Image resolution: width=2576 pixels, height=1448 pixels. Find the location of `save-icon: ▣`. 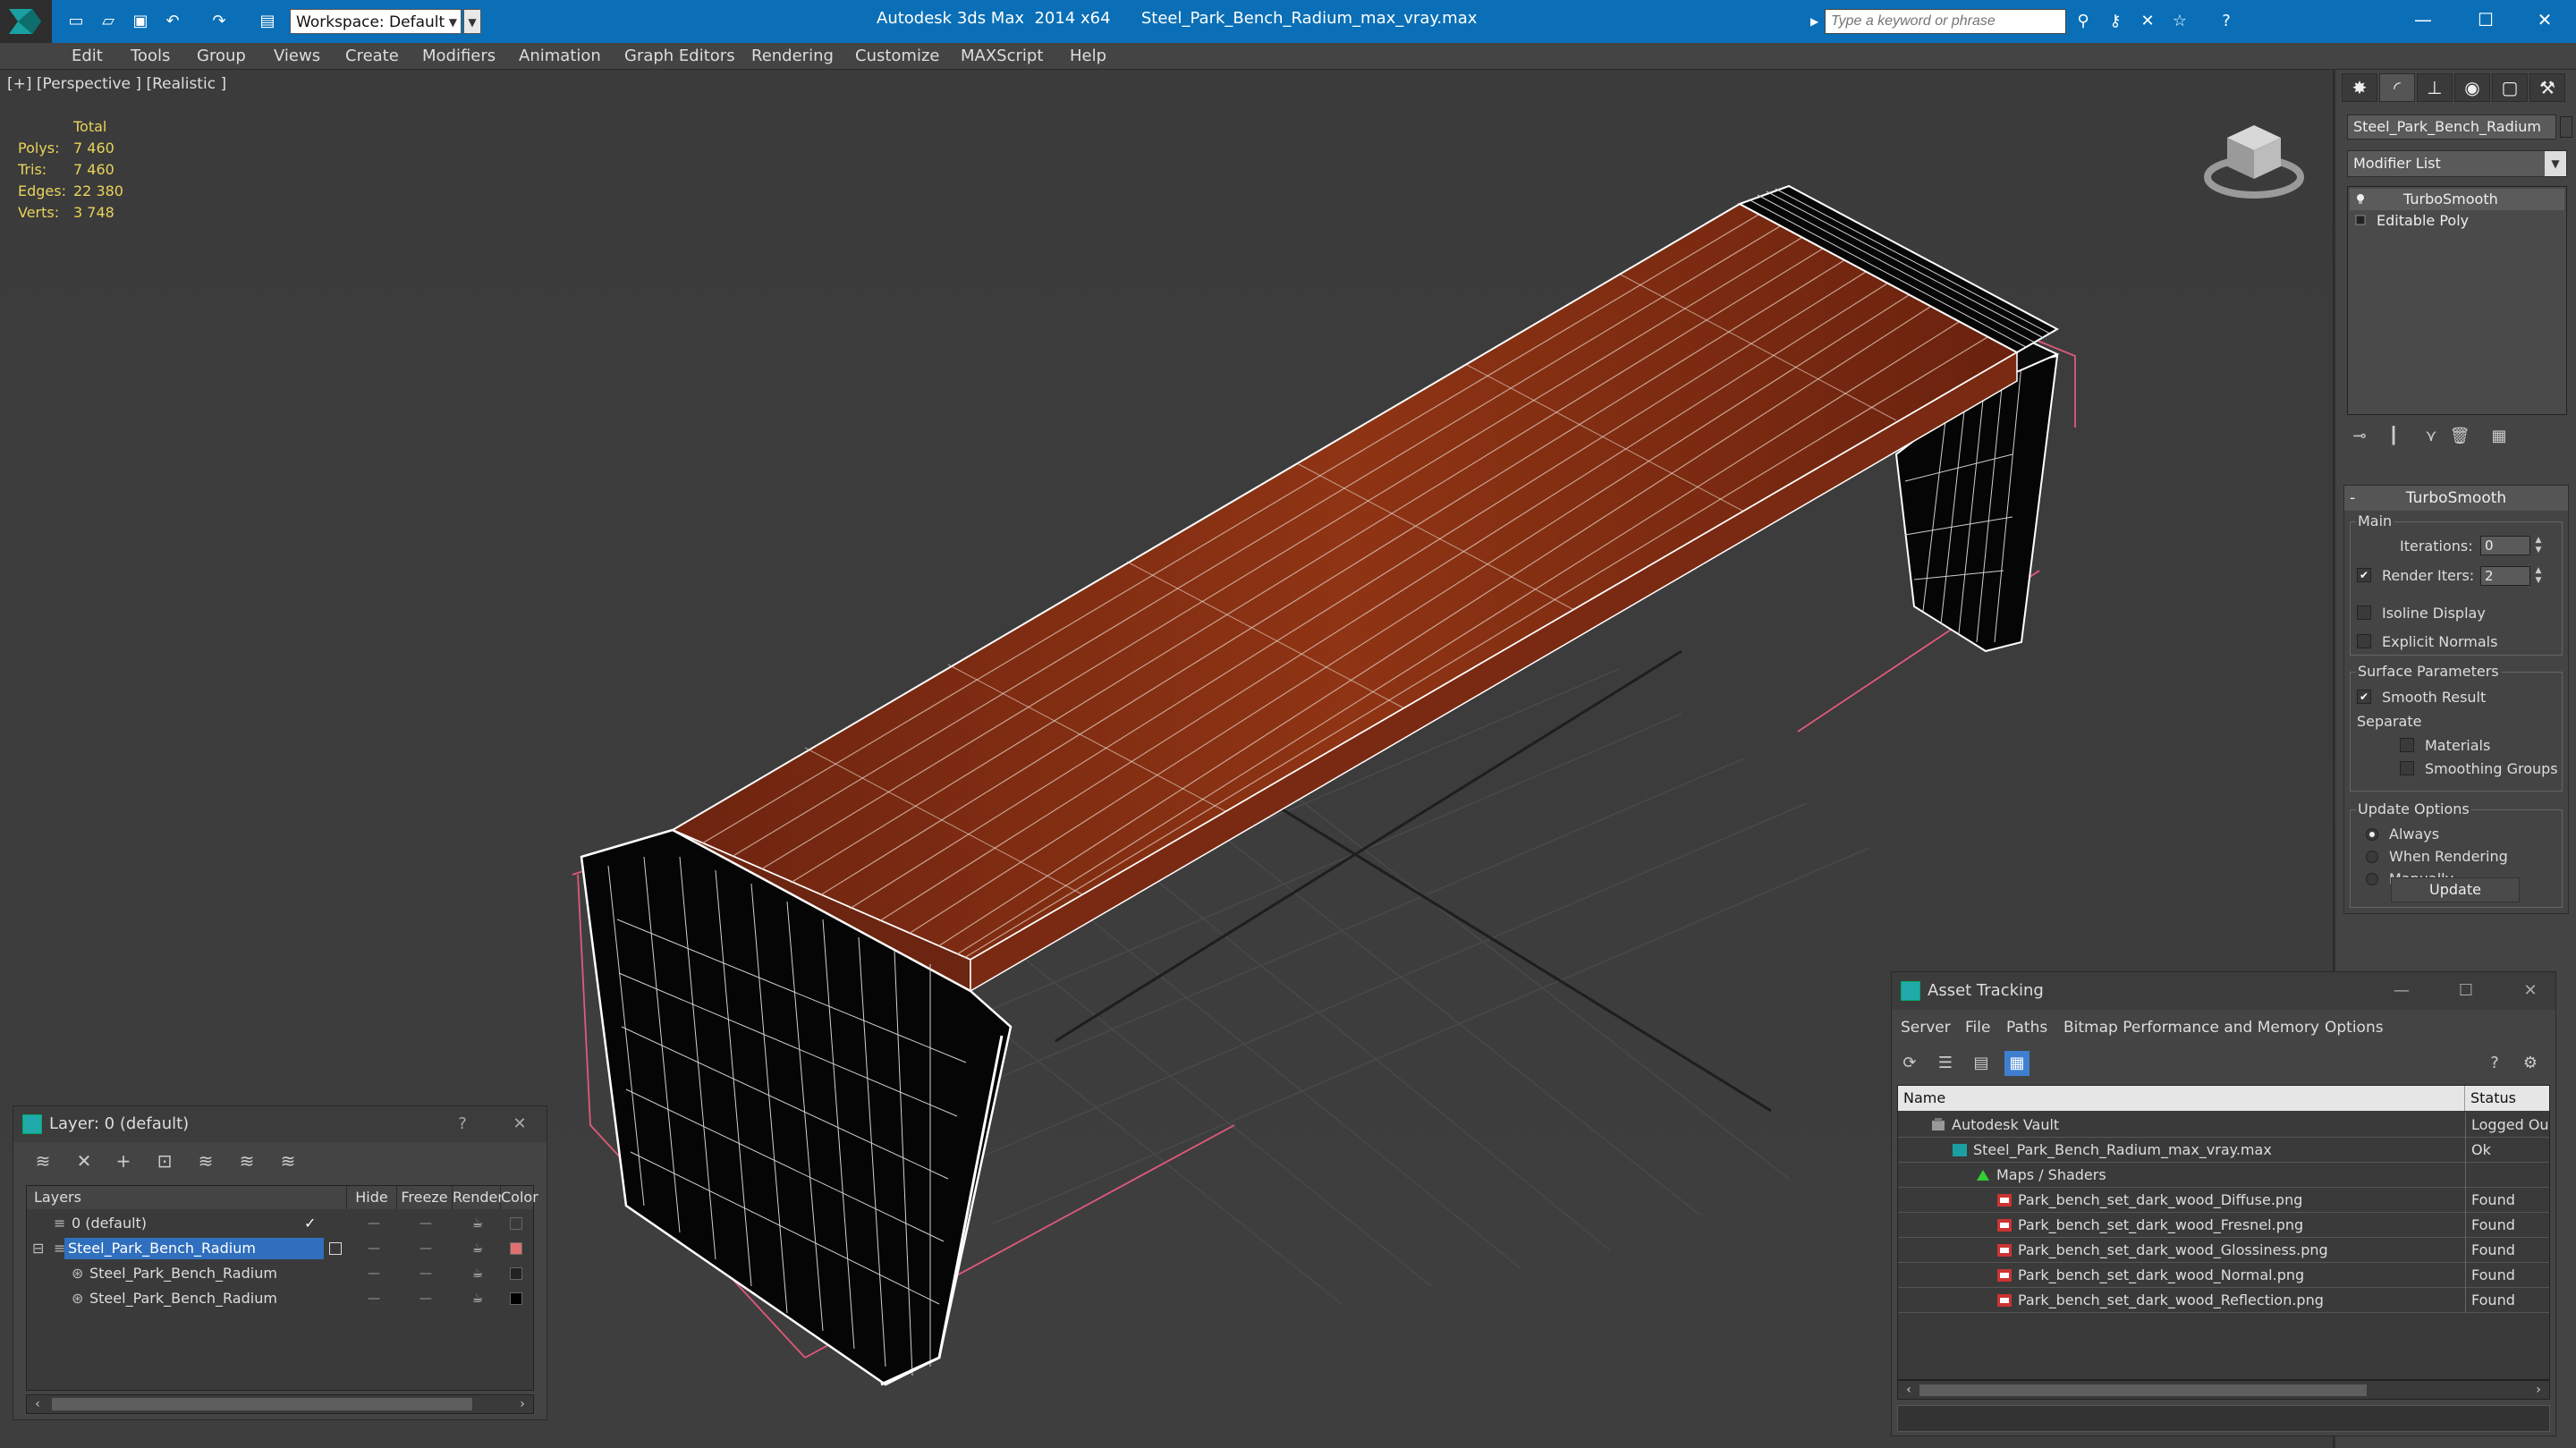

save-icon: ▣ is located at coordinates (140, 21).